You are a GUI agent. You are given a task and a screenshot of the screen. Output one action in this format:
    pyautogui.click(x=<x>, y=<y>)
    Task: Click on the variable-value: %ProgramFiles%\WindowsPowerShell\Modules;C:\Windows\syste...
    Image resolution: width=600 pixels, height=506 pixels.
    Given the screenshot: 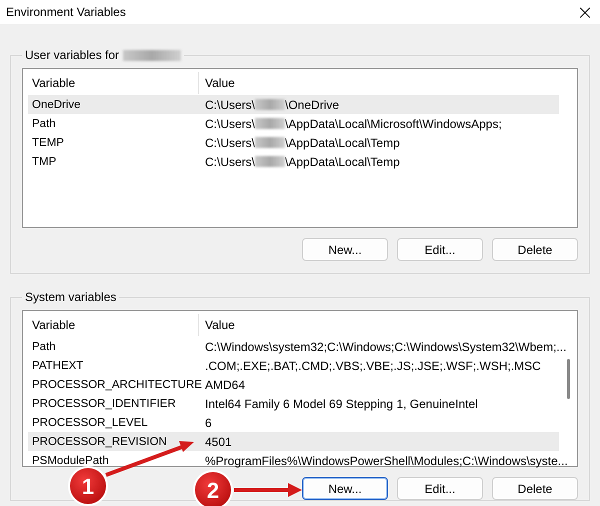 What is the action you would take?
    pyautogui.click(x=386, y=461)
    